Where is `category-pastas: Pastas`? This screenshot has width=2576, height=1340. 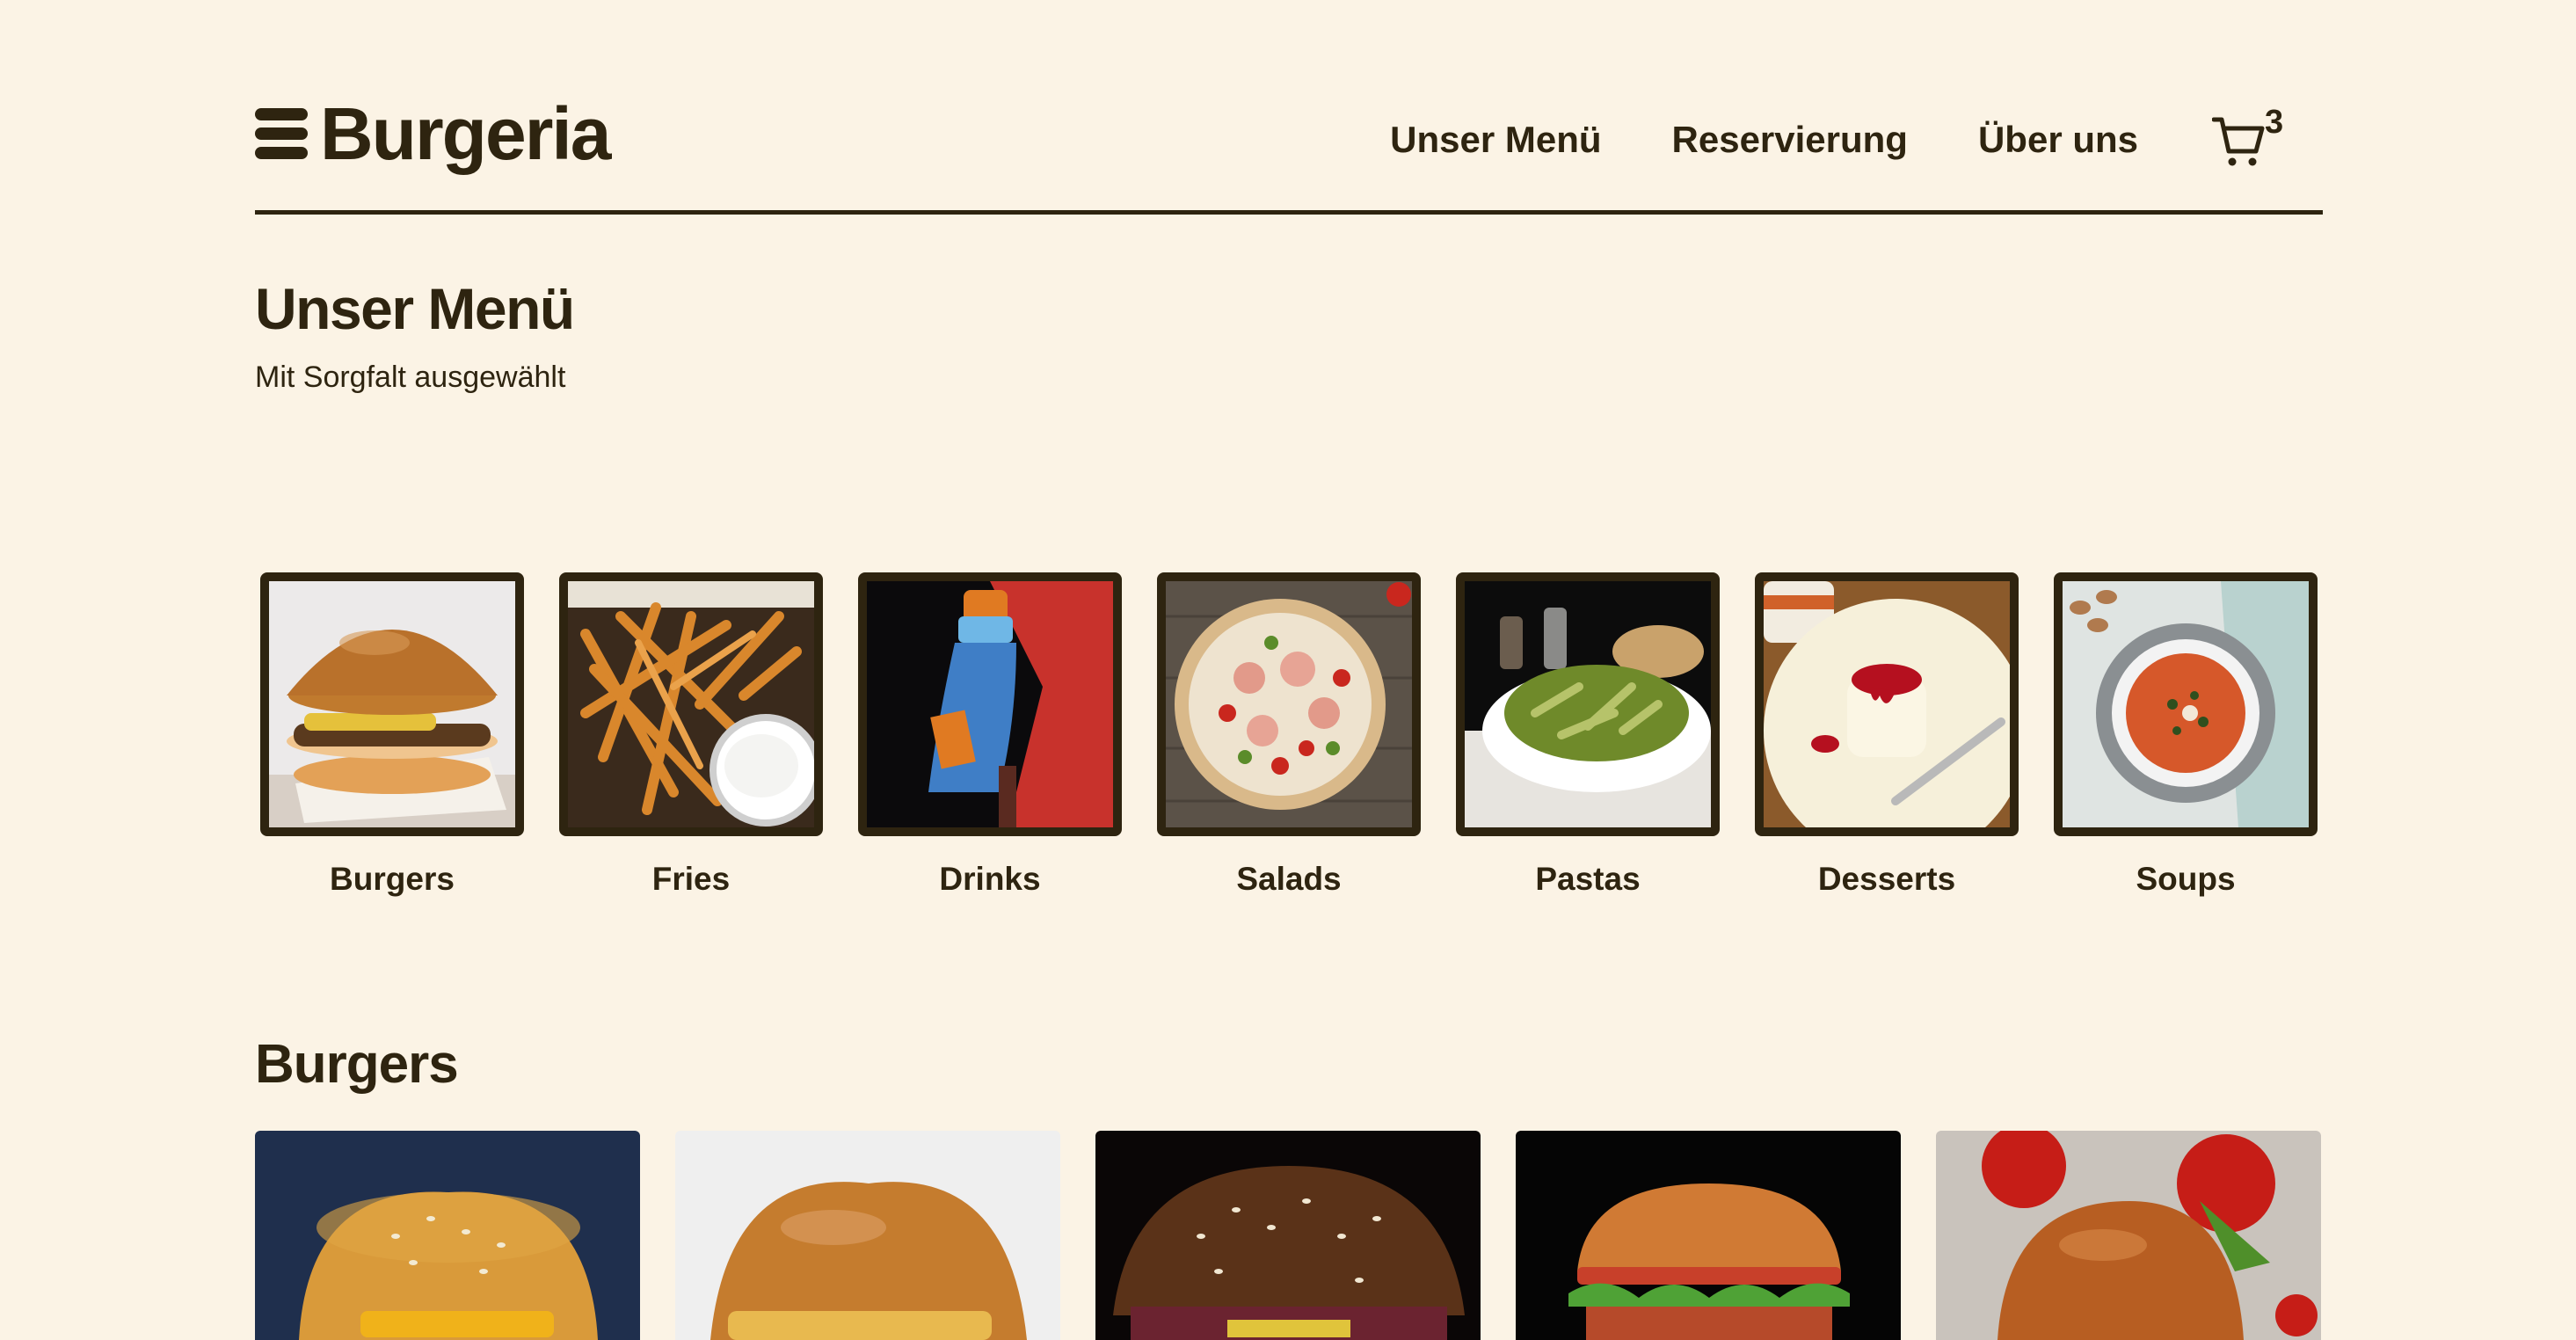
category-pastas: Pastas is located at coordinates (1588, 735).